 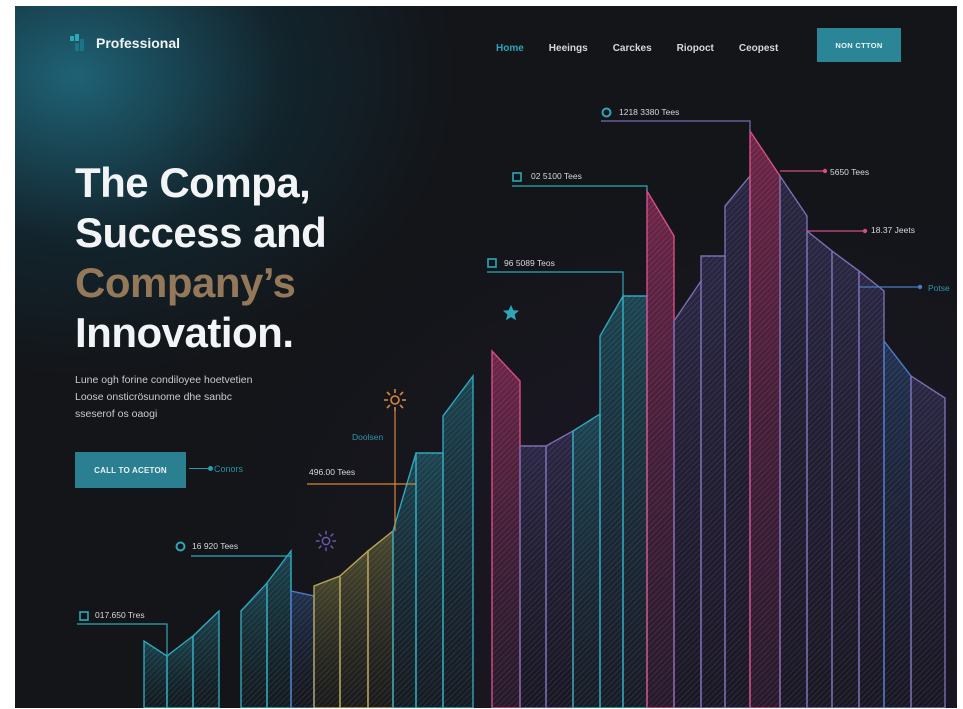 What do you see at coordinates (568, 48) in the screenshot?
I see `nav-item-heeings: Heeings` at bounding box center [568, 48].